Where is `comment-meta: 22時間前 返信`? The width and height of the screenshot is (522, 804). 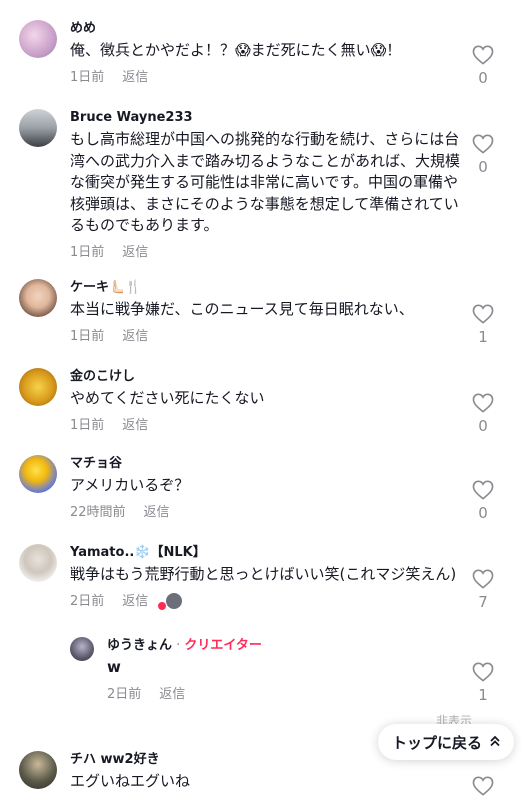
comment-meta: 22時間前 返信 is located at coordinates (265, 513).